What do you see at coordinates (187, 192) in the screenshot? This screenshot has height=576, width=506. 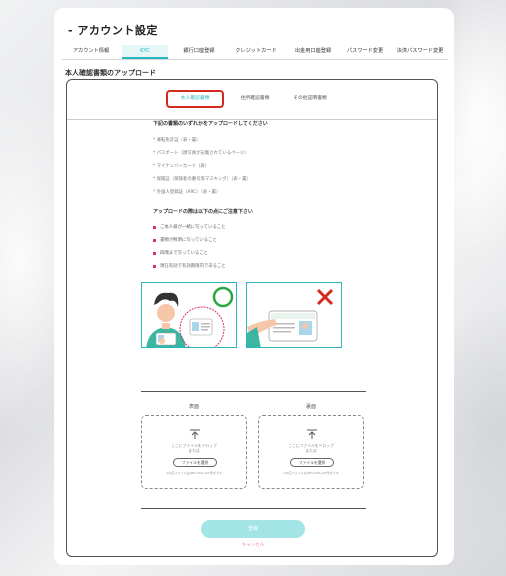 I see `doc-item: * 外国人登録証（ARC）（表・裏）` at bounding box center [187, 192].